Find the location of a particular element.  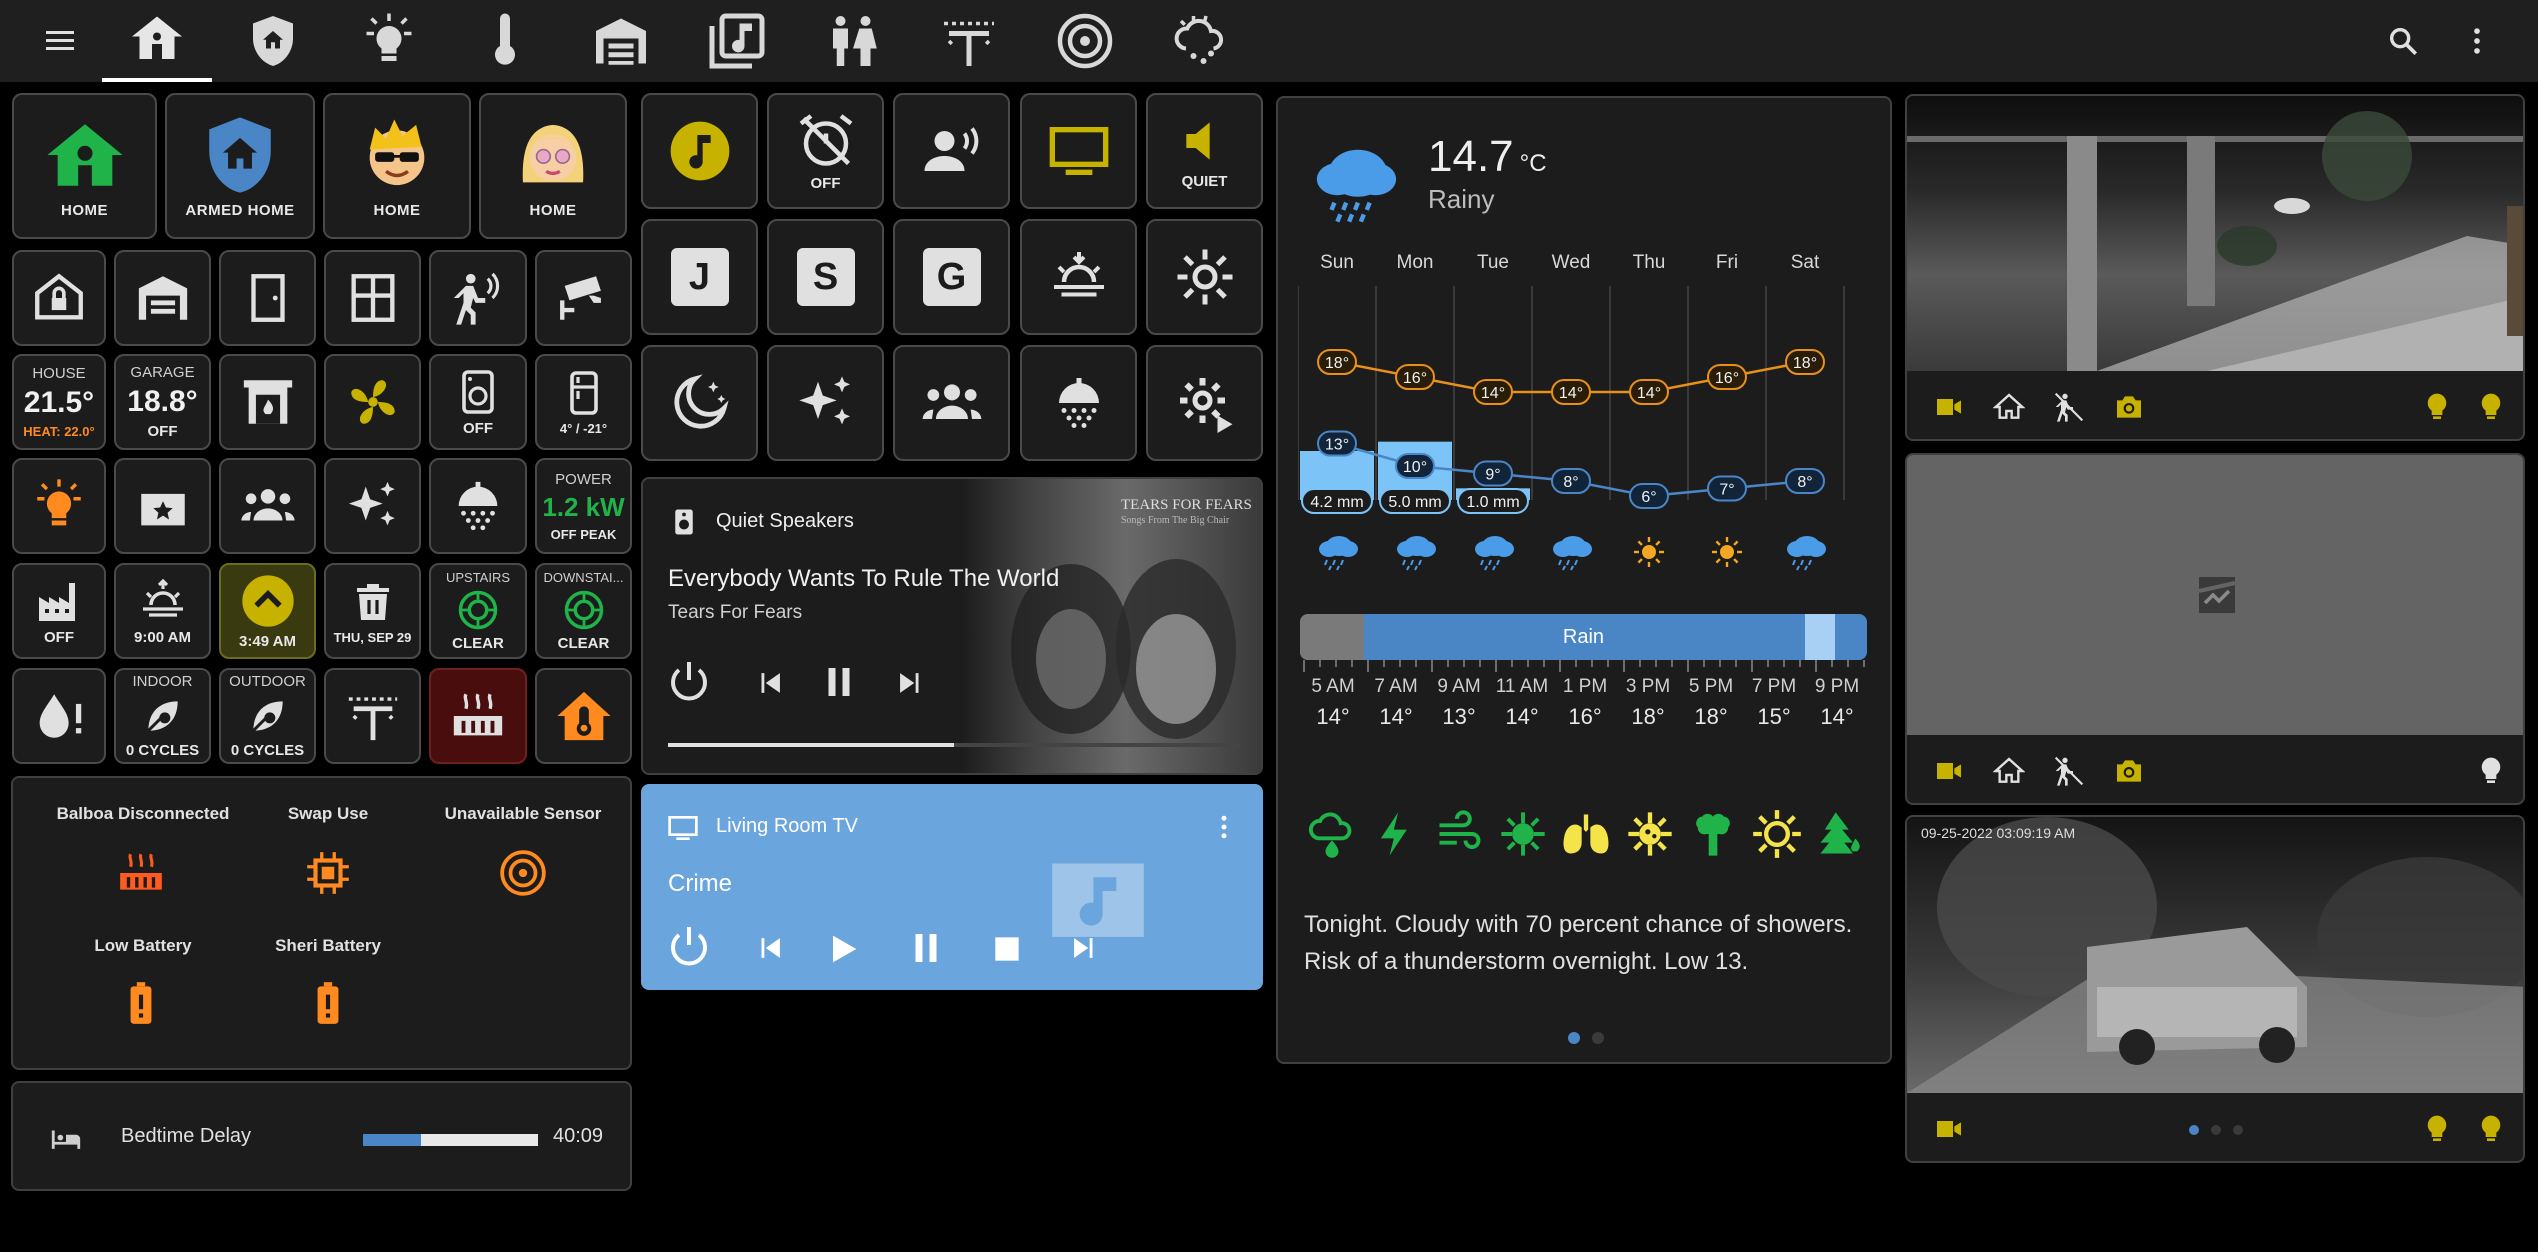

brightness-button is located at coordinates (1204, 277).